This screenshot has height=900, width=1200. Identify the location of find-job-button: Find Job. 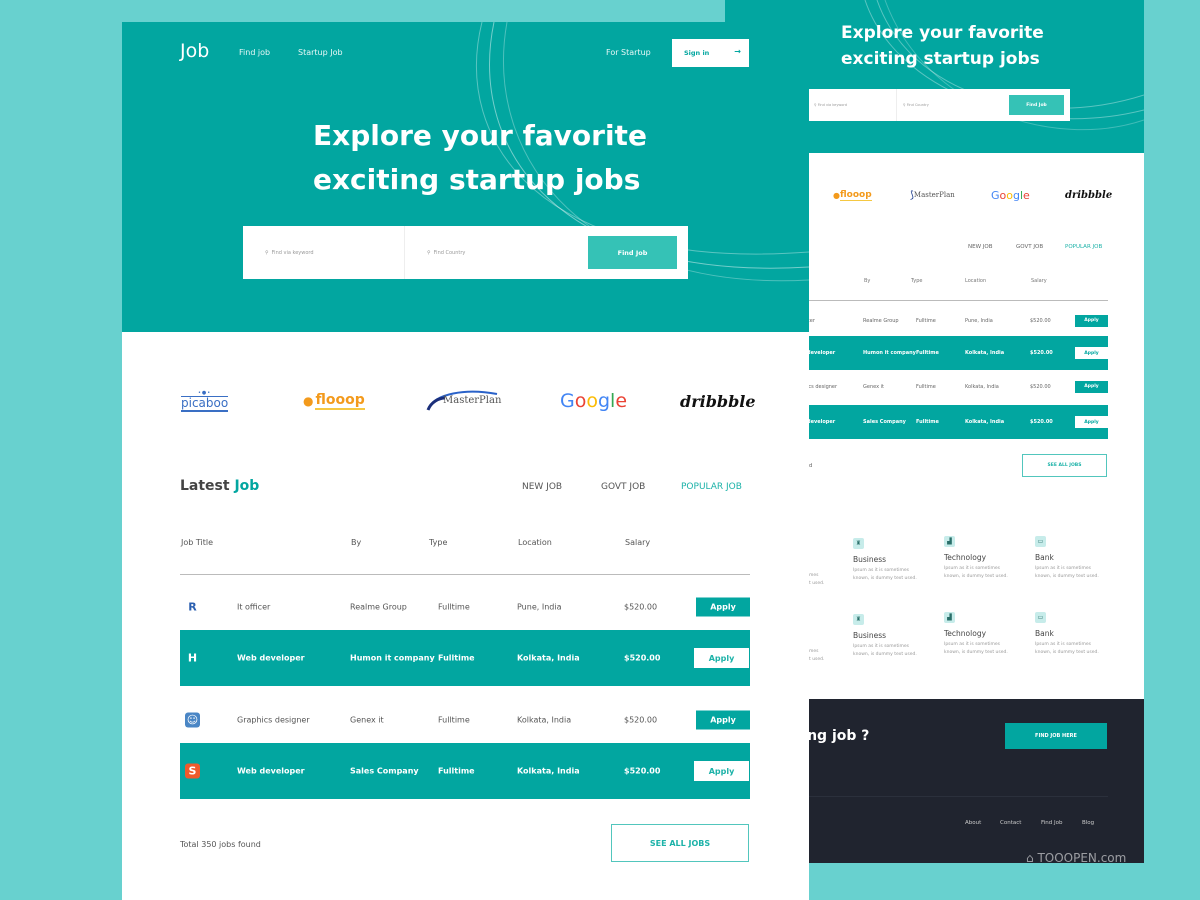
(632, 252).